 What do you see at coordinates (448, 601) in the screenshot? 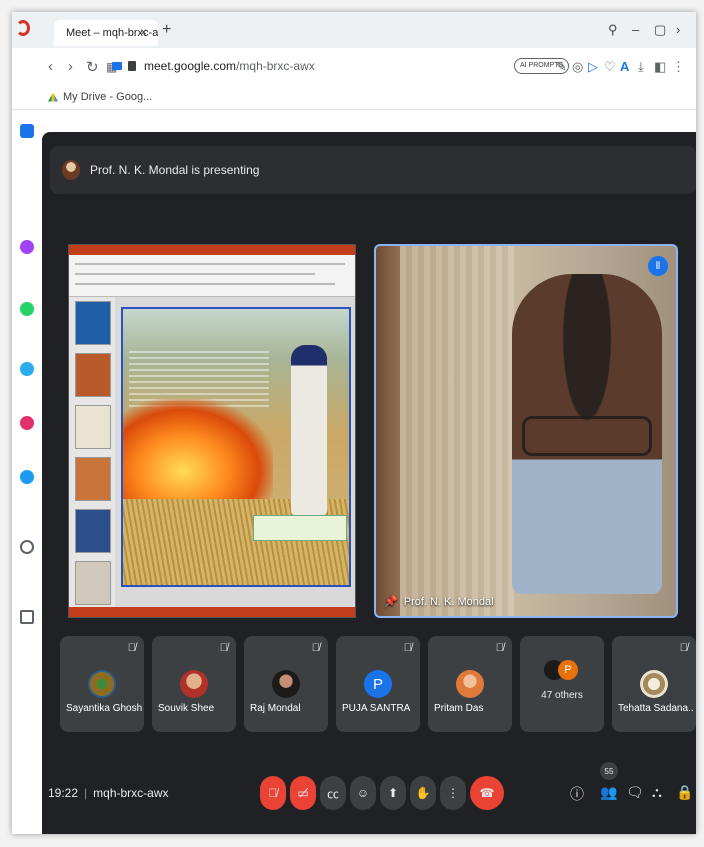
I see `presenter-name: Prof. N. K. Mondal` at bounding box center [448, 601].